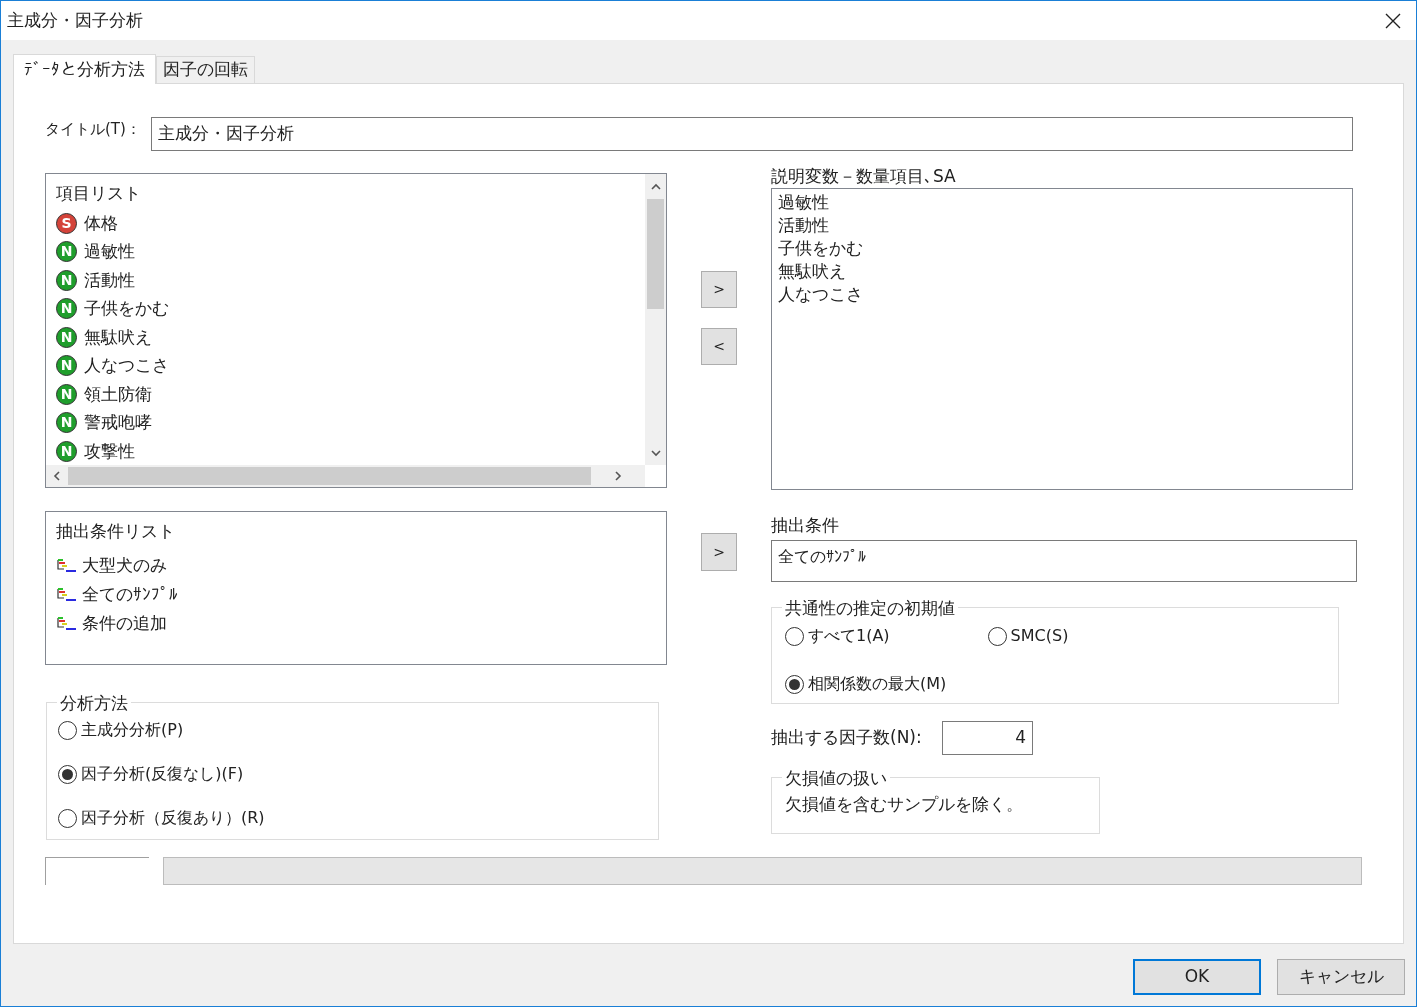  What do you see at coordinates (618, 476) in the screenshot?
I see `scroll-right-icon` at bounding box center [618, 476].